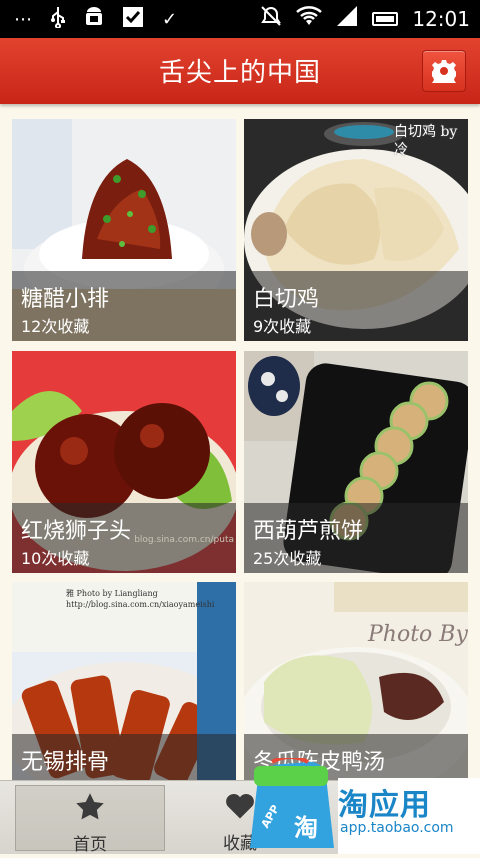 Image resolution: width=480 pixels, height=858 pixels. Describe the element at coordinates (124, 230) in the screenshot. I see `recipe-card: 糖醋小排 12次收藏` at that location.